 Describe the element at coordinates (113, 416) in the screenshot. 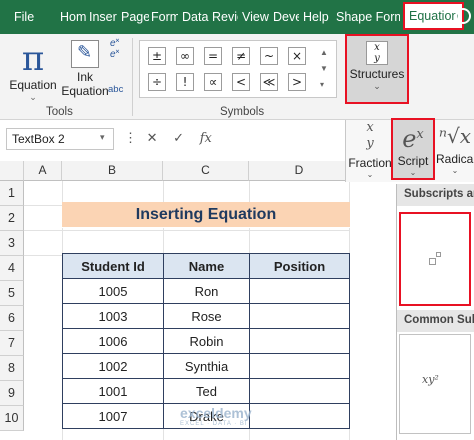

I see `cell-student-id: 1007` at that location.